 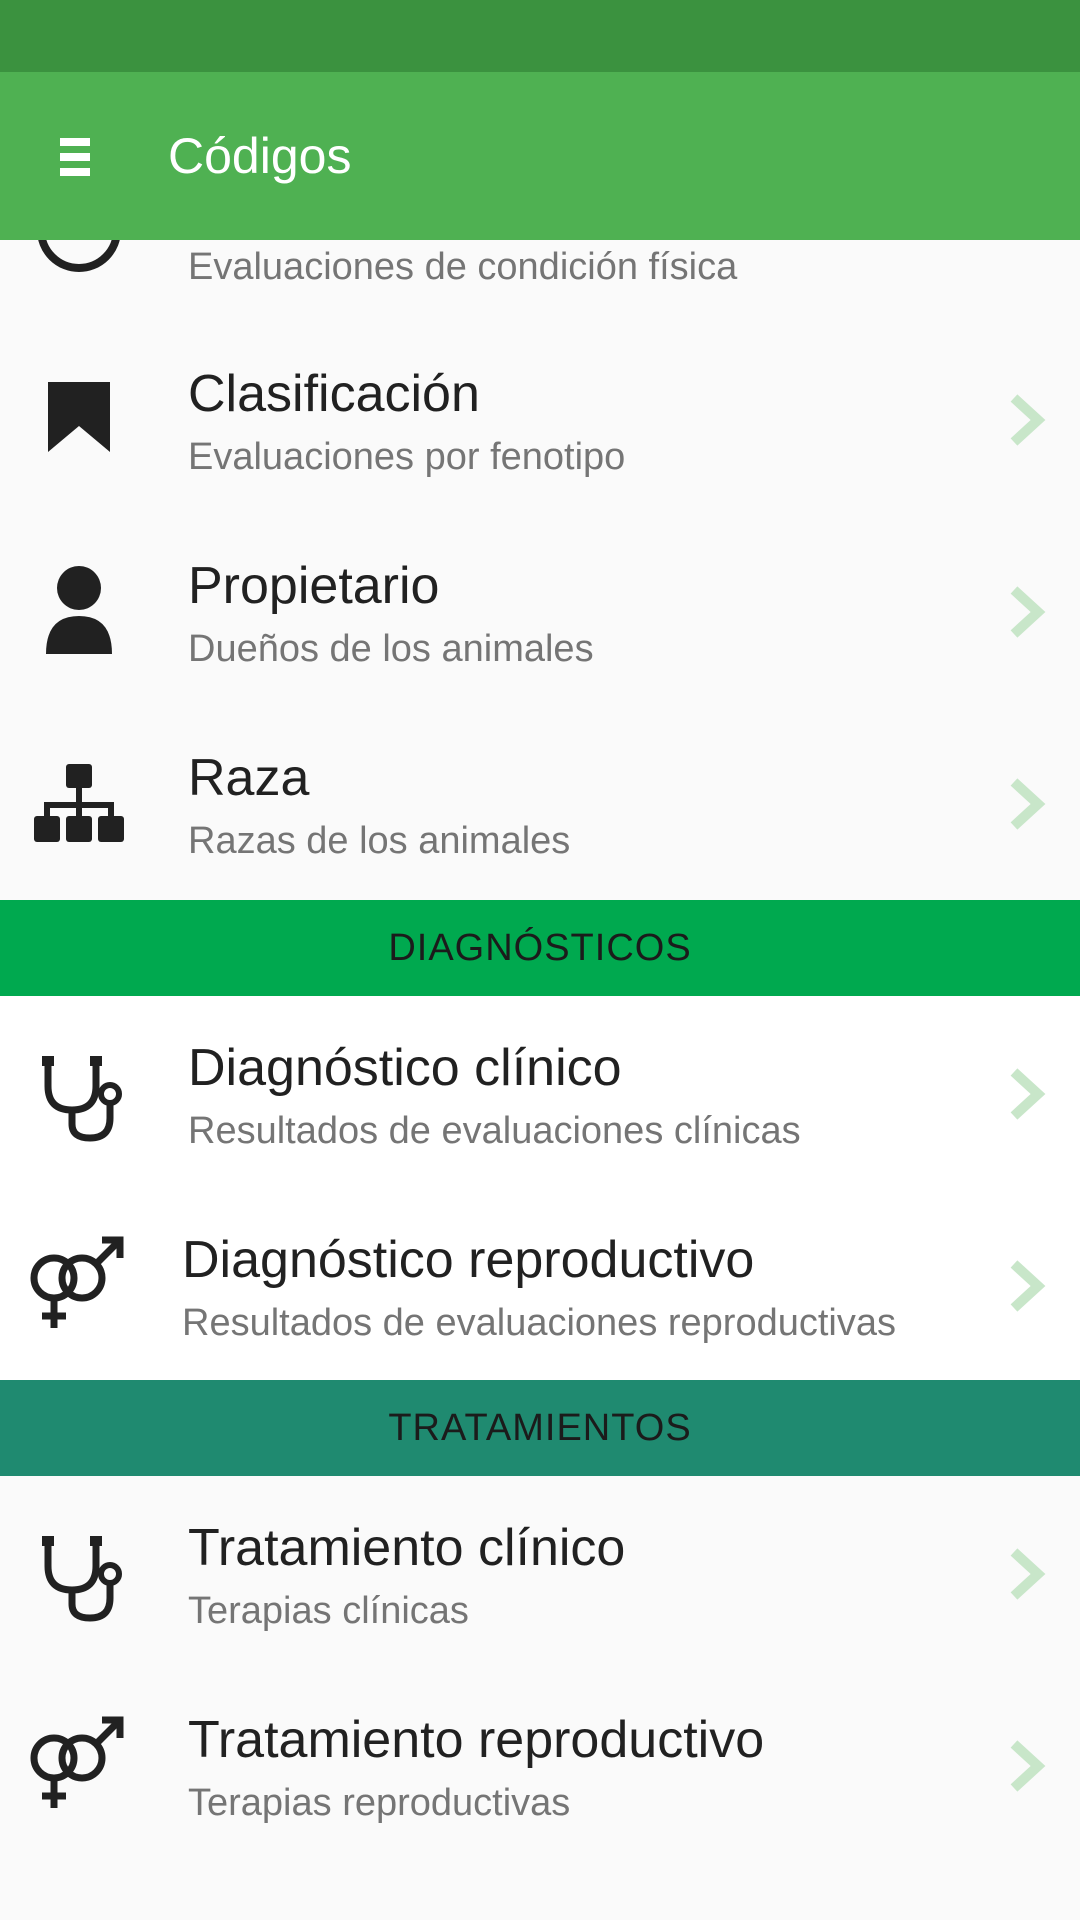 I want to click on app-bar: Códigos, so click(x=540, y=156).